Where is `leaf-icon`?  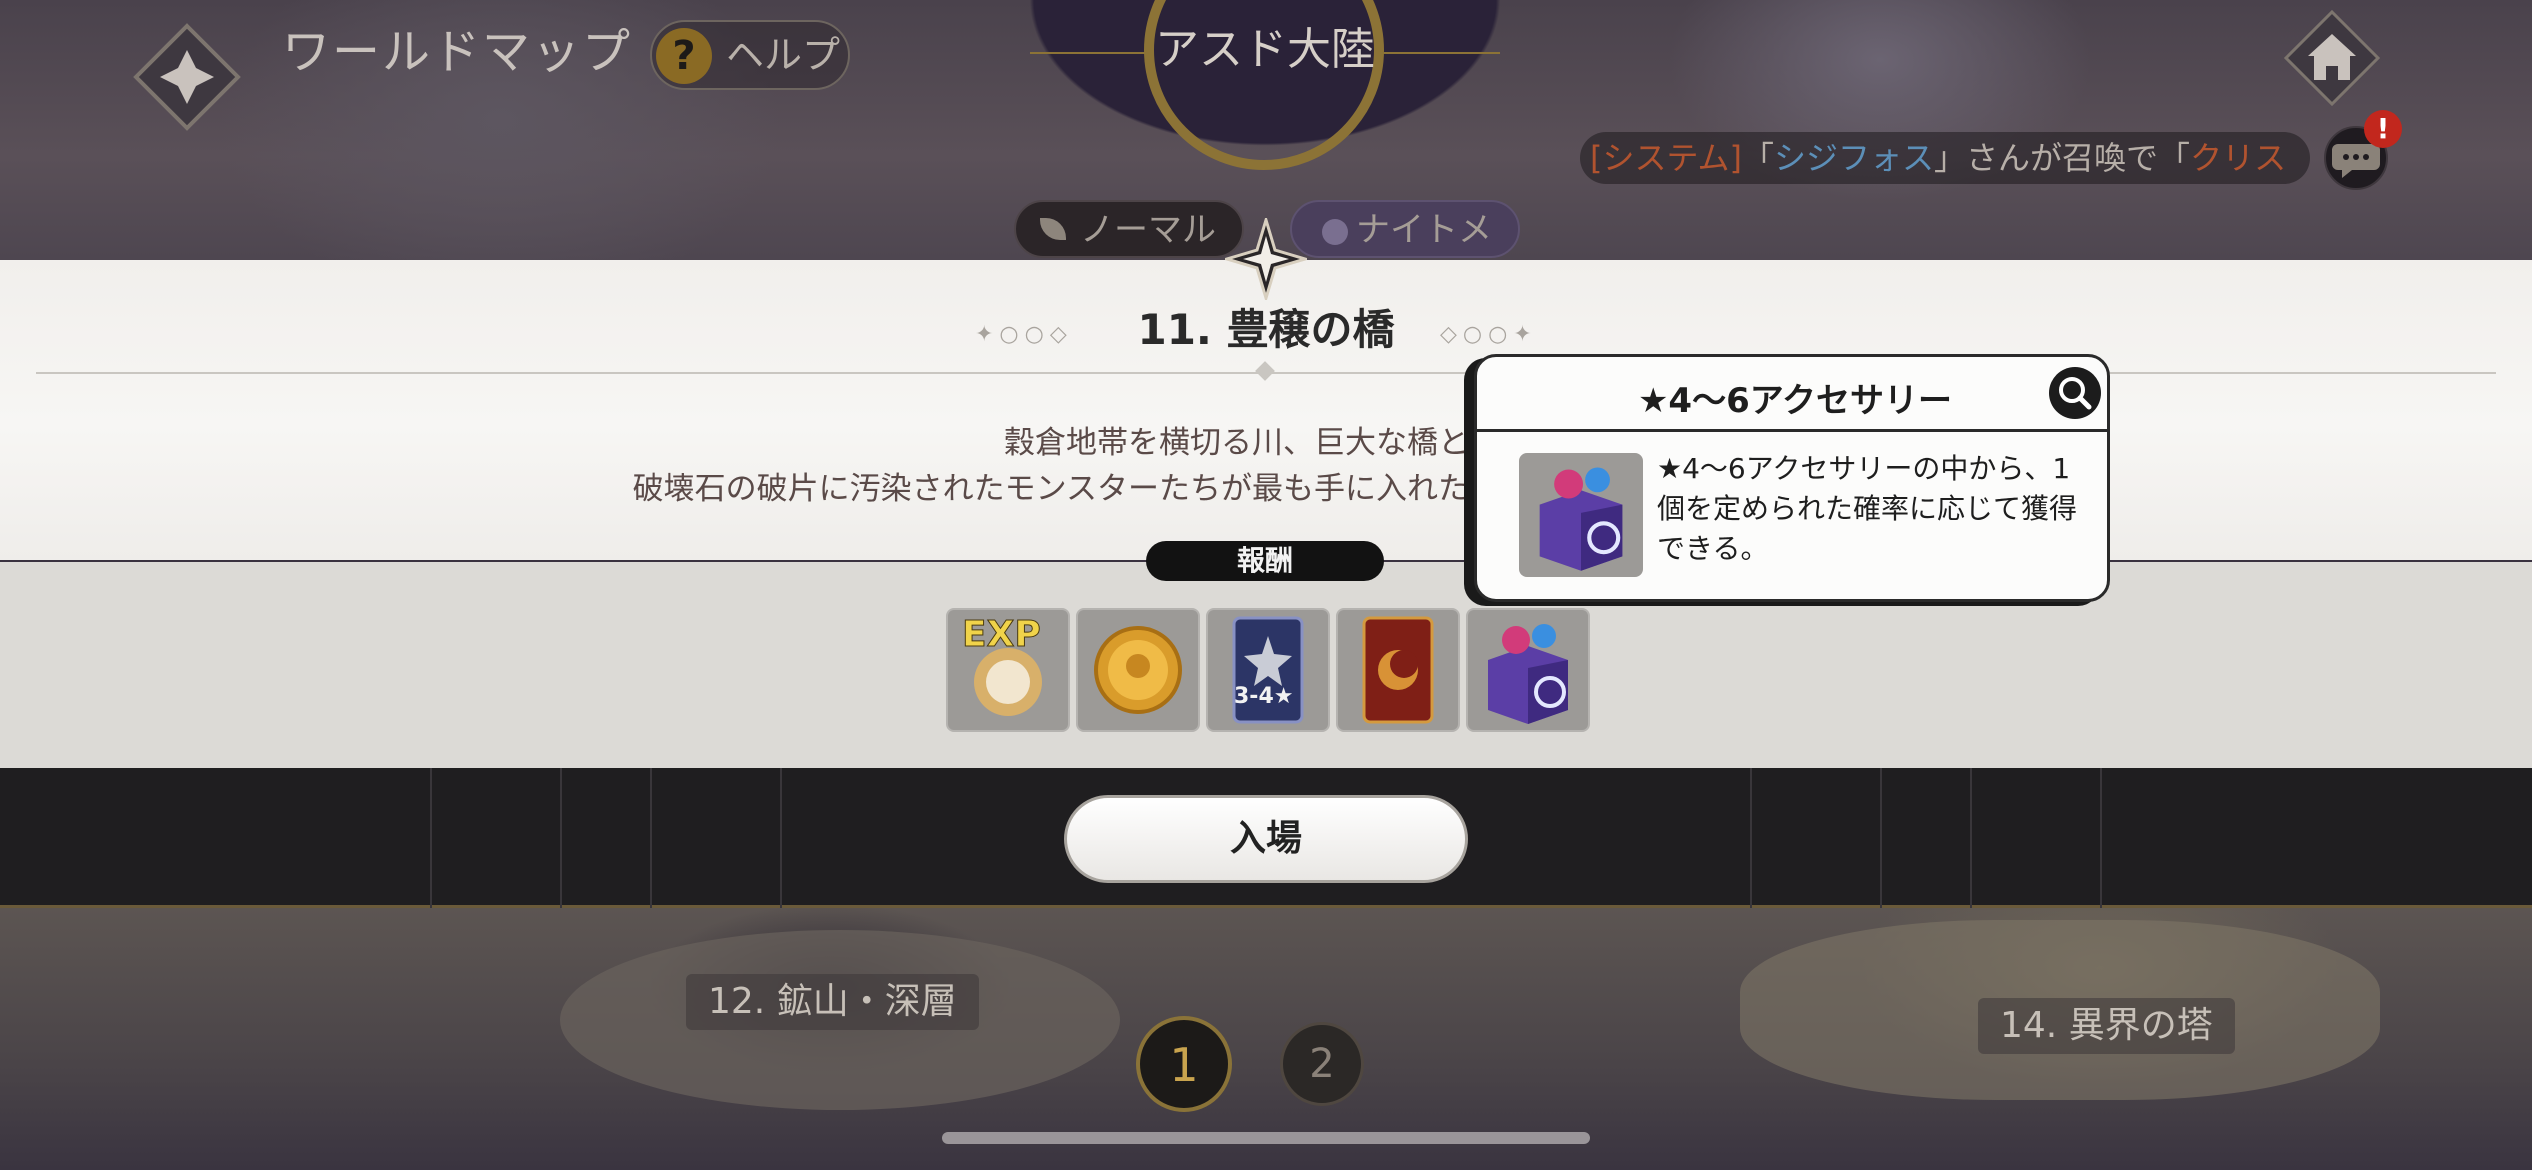
leaf-icon is located at coordinates (1053, 229).